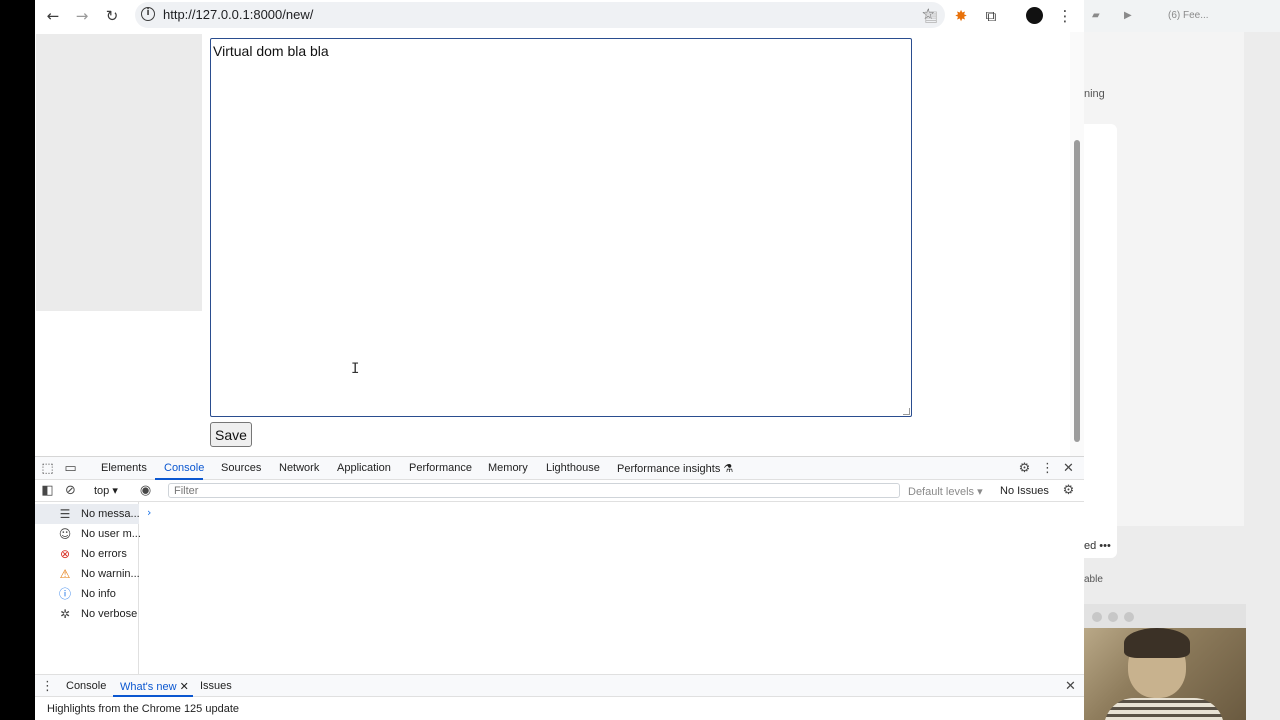 The image size is (1280, 720). What do you see at coordinates (1068, 468) in the screenshot?
I see `close-devtools-icon: ✕` at bounding box center [1068, 468].